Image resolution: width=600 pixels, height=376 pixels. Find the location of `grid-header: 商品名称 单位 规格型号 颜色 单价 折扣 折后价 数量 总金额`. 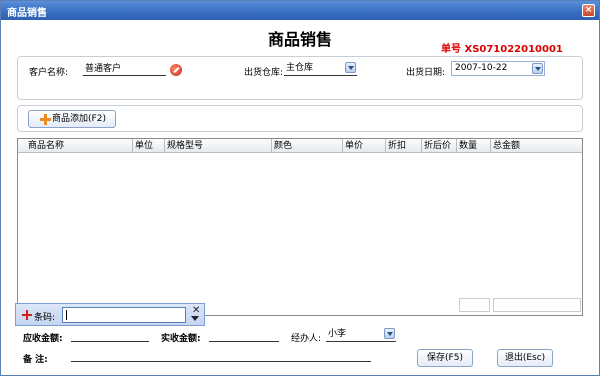

grid-header: 商品名称 单位 规格型号 颜色 单价 折扣 折后价 数量 总金额 is located at coordinates (300, 146).